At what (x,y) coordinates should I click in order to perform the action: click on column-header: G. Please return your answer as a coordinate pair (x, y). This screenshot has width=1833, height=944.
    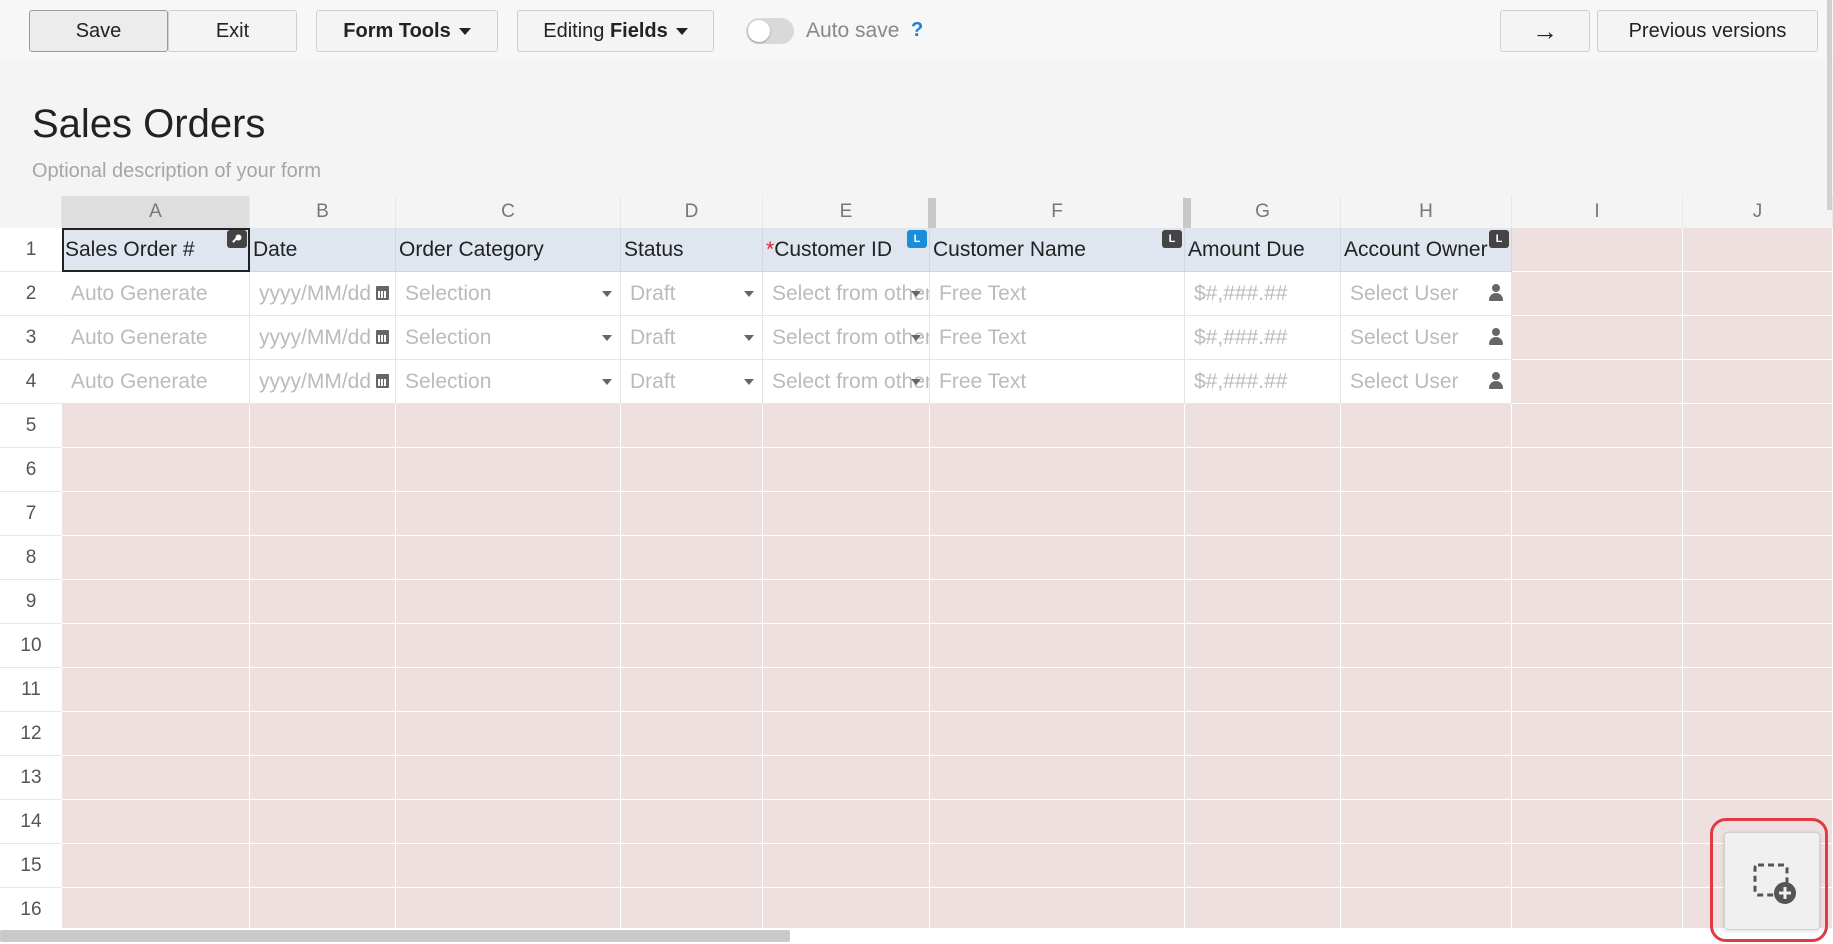
    Looking at the image, I should click on (1263, 212).